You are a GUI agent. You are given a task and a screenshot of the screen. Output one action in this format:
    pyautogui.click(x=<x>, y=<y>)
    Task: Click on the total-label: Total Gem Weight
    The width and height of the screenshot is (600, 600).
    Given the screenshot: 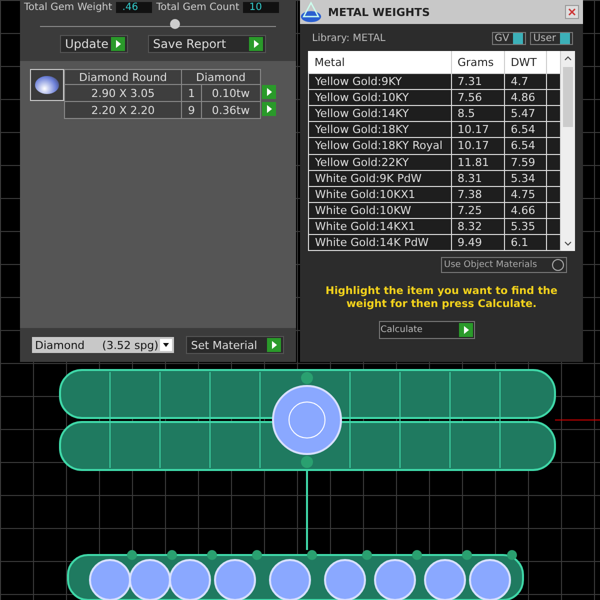 What is the action you would take?
    pyautogui.click(x=68, y=7)
    